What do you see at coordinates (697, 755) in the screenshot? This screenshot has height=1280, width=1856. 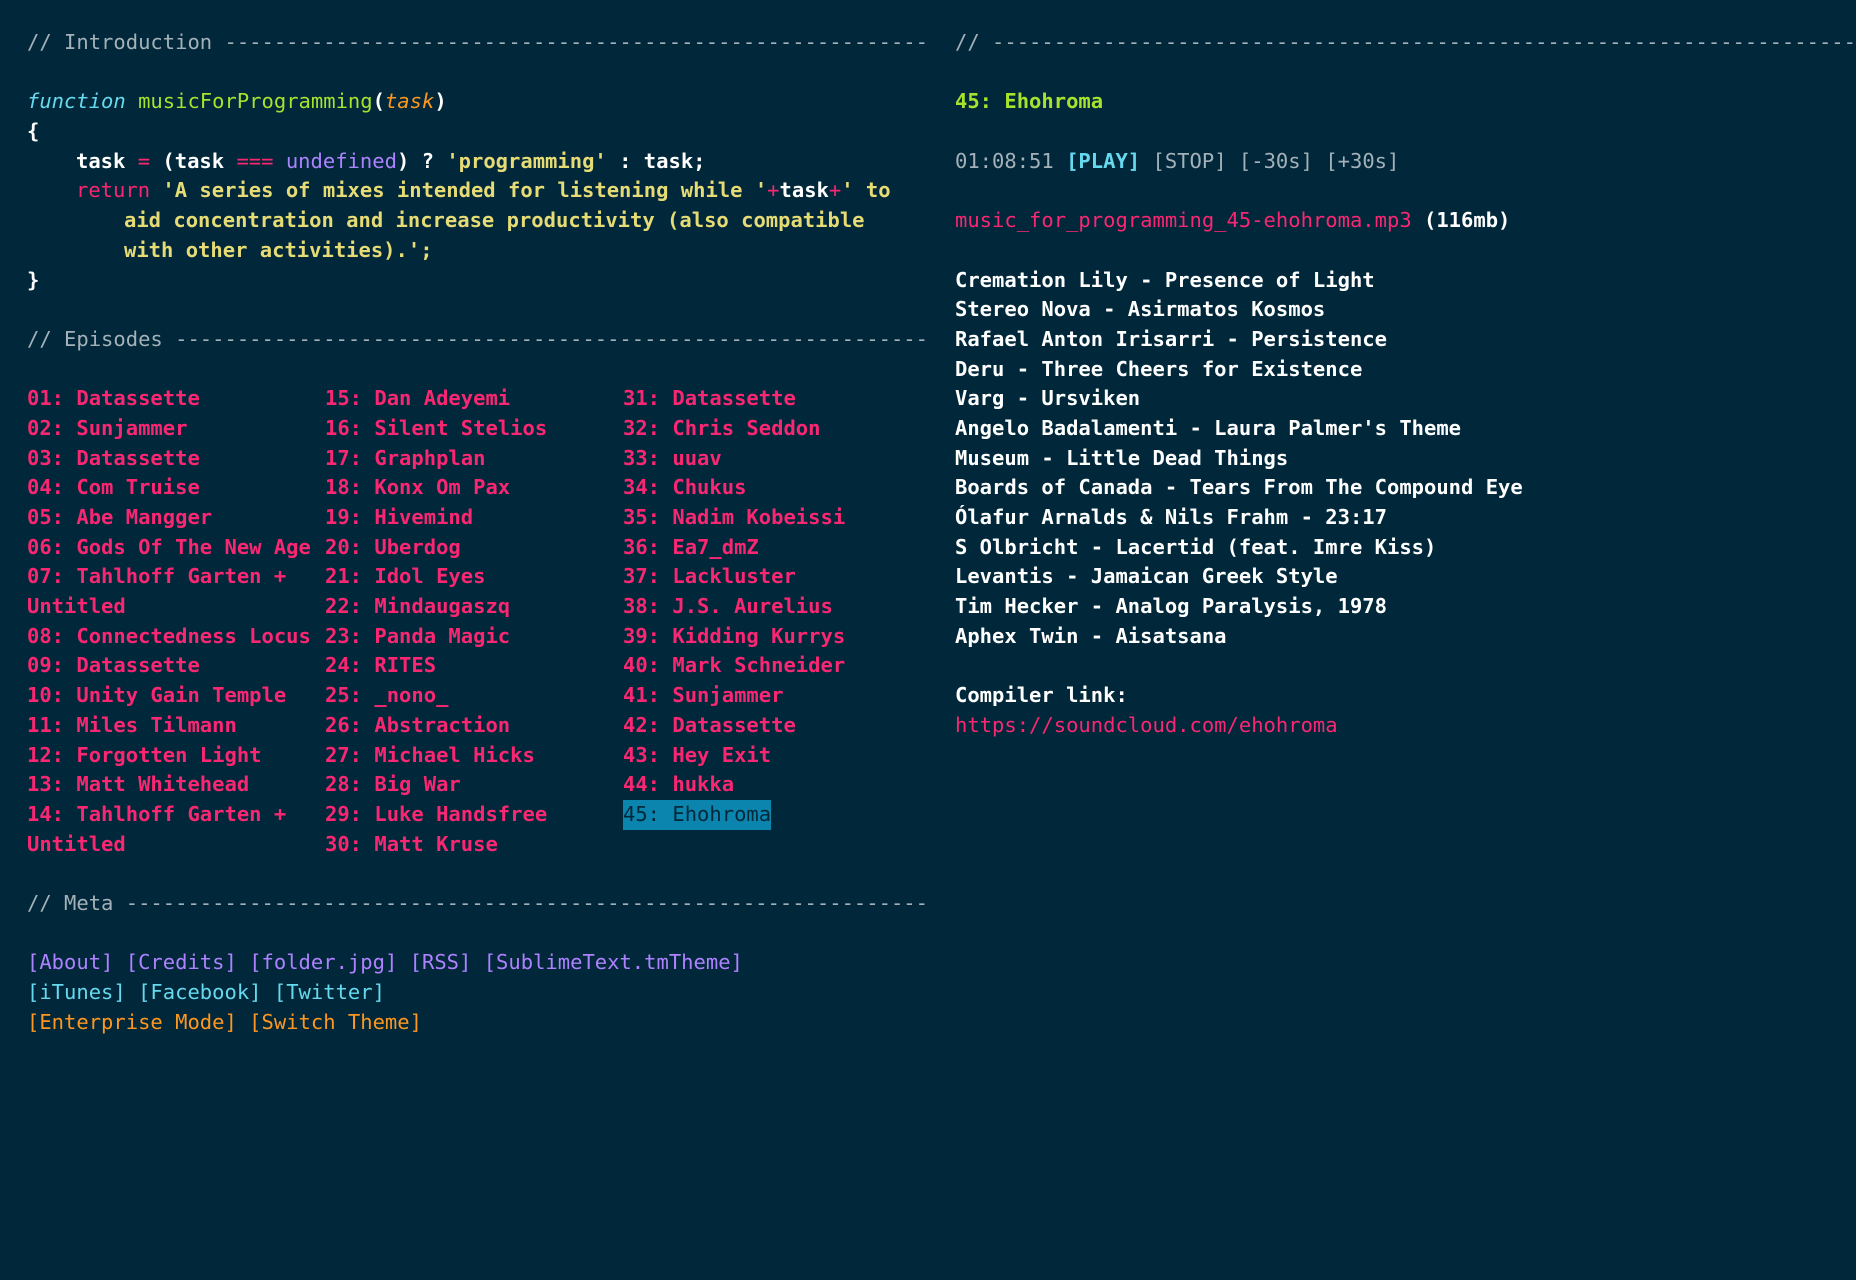 I see `episode-link: 43: Hey Exit` at bounding box center [697, 755].